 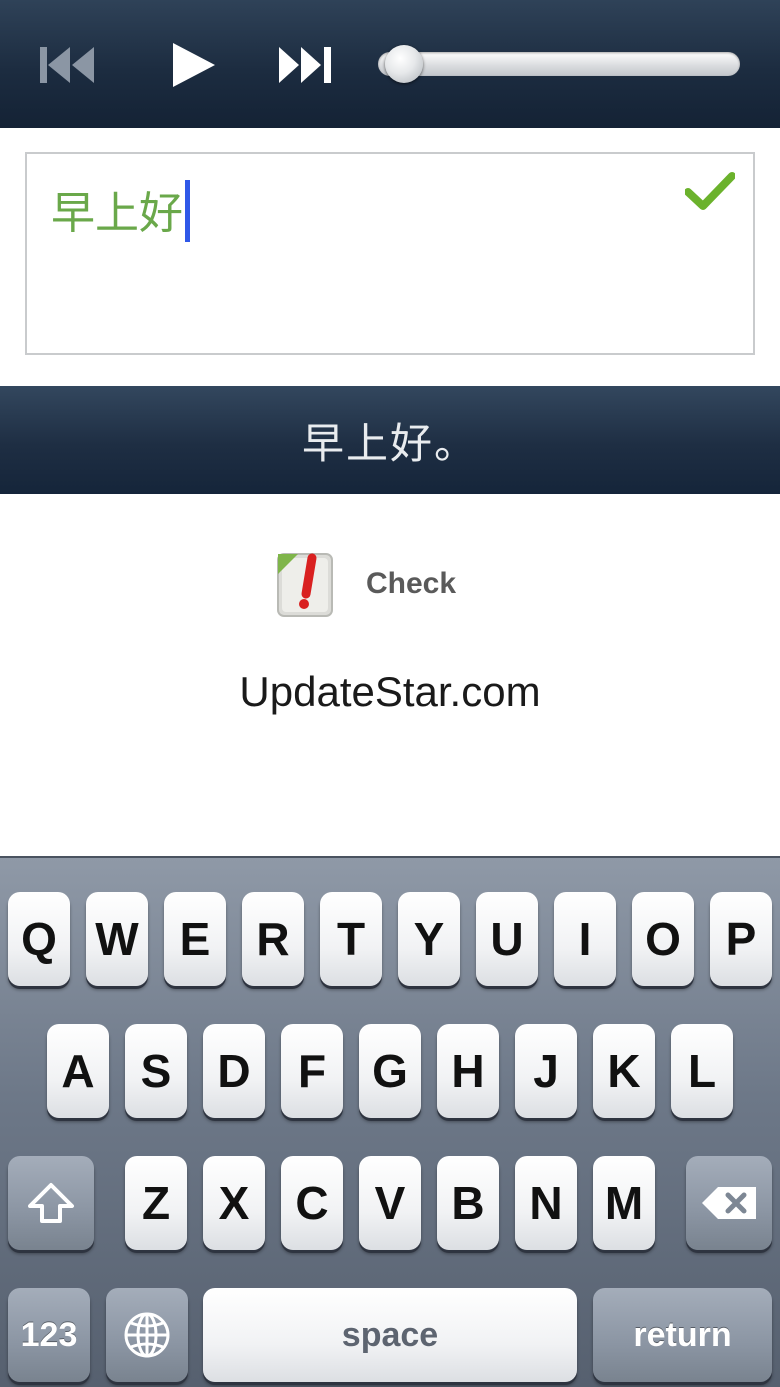 I want to click on backspace-key, so click(x=729, y=1203).